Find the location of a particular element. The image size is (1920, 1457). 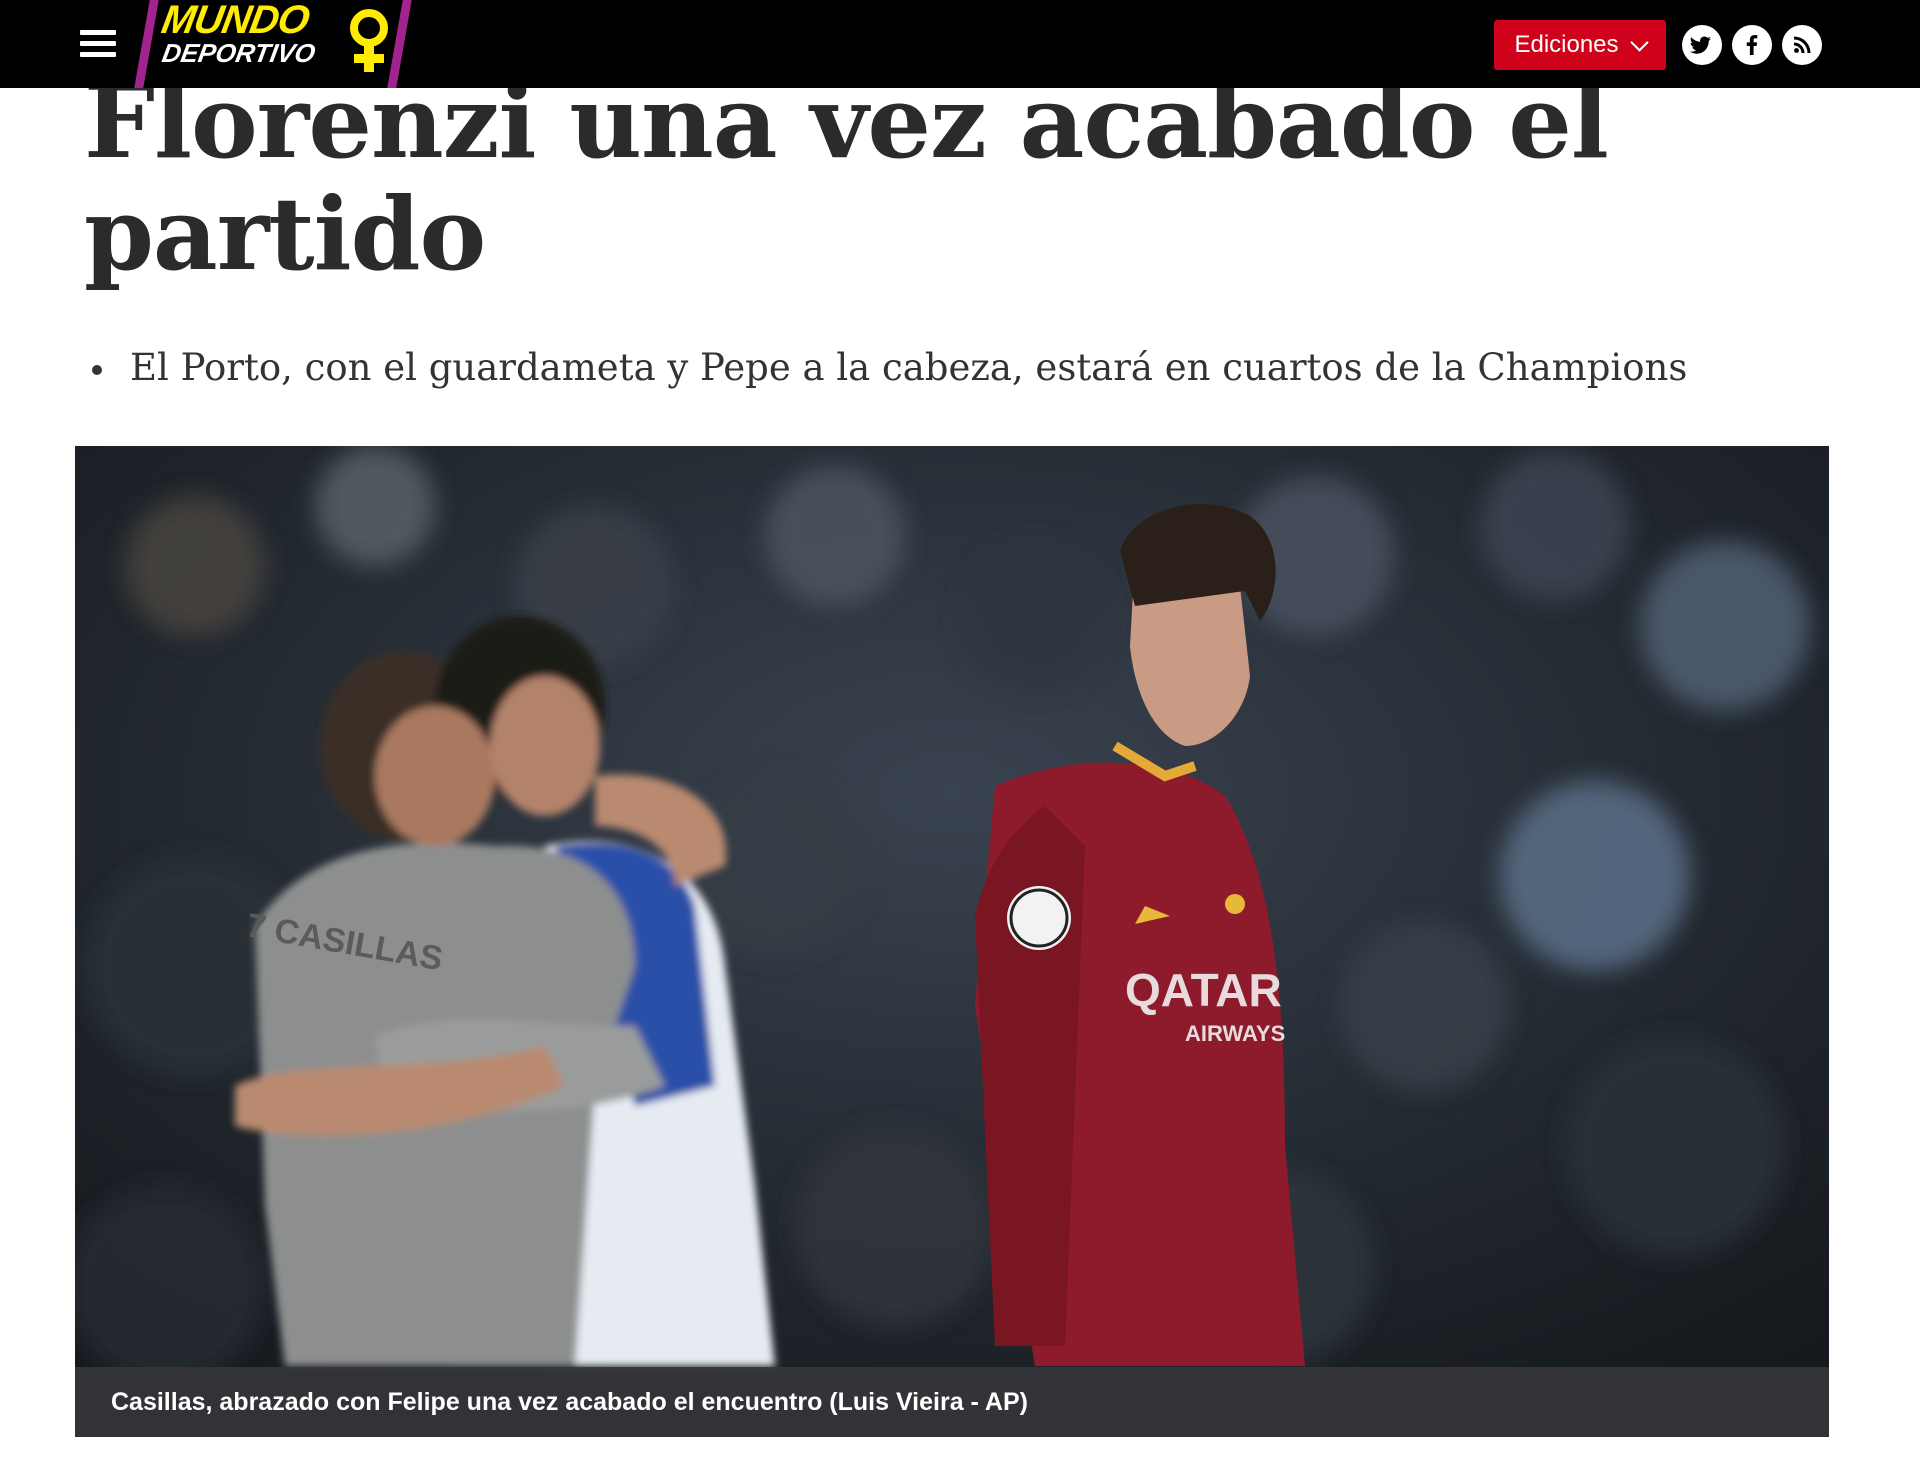

logo-left-stripe is located at coordinates (146, 44).